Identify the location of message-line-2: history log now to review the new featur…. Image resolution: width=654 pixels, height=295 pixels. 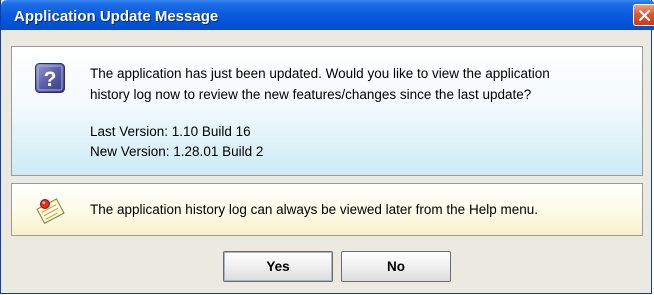
(311, 94).